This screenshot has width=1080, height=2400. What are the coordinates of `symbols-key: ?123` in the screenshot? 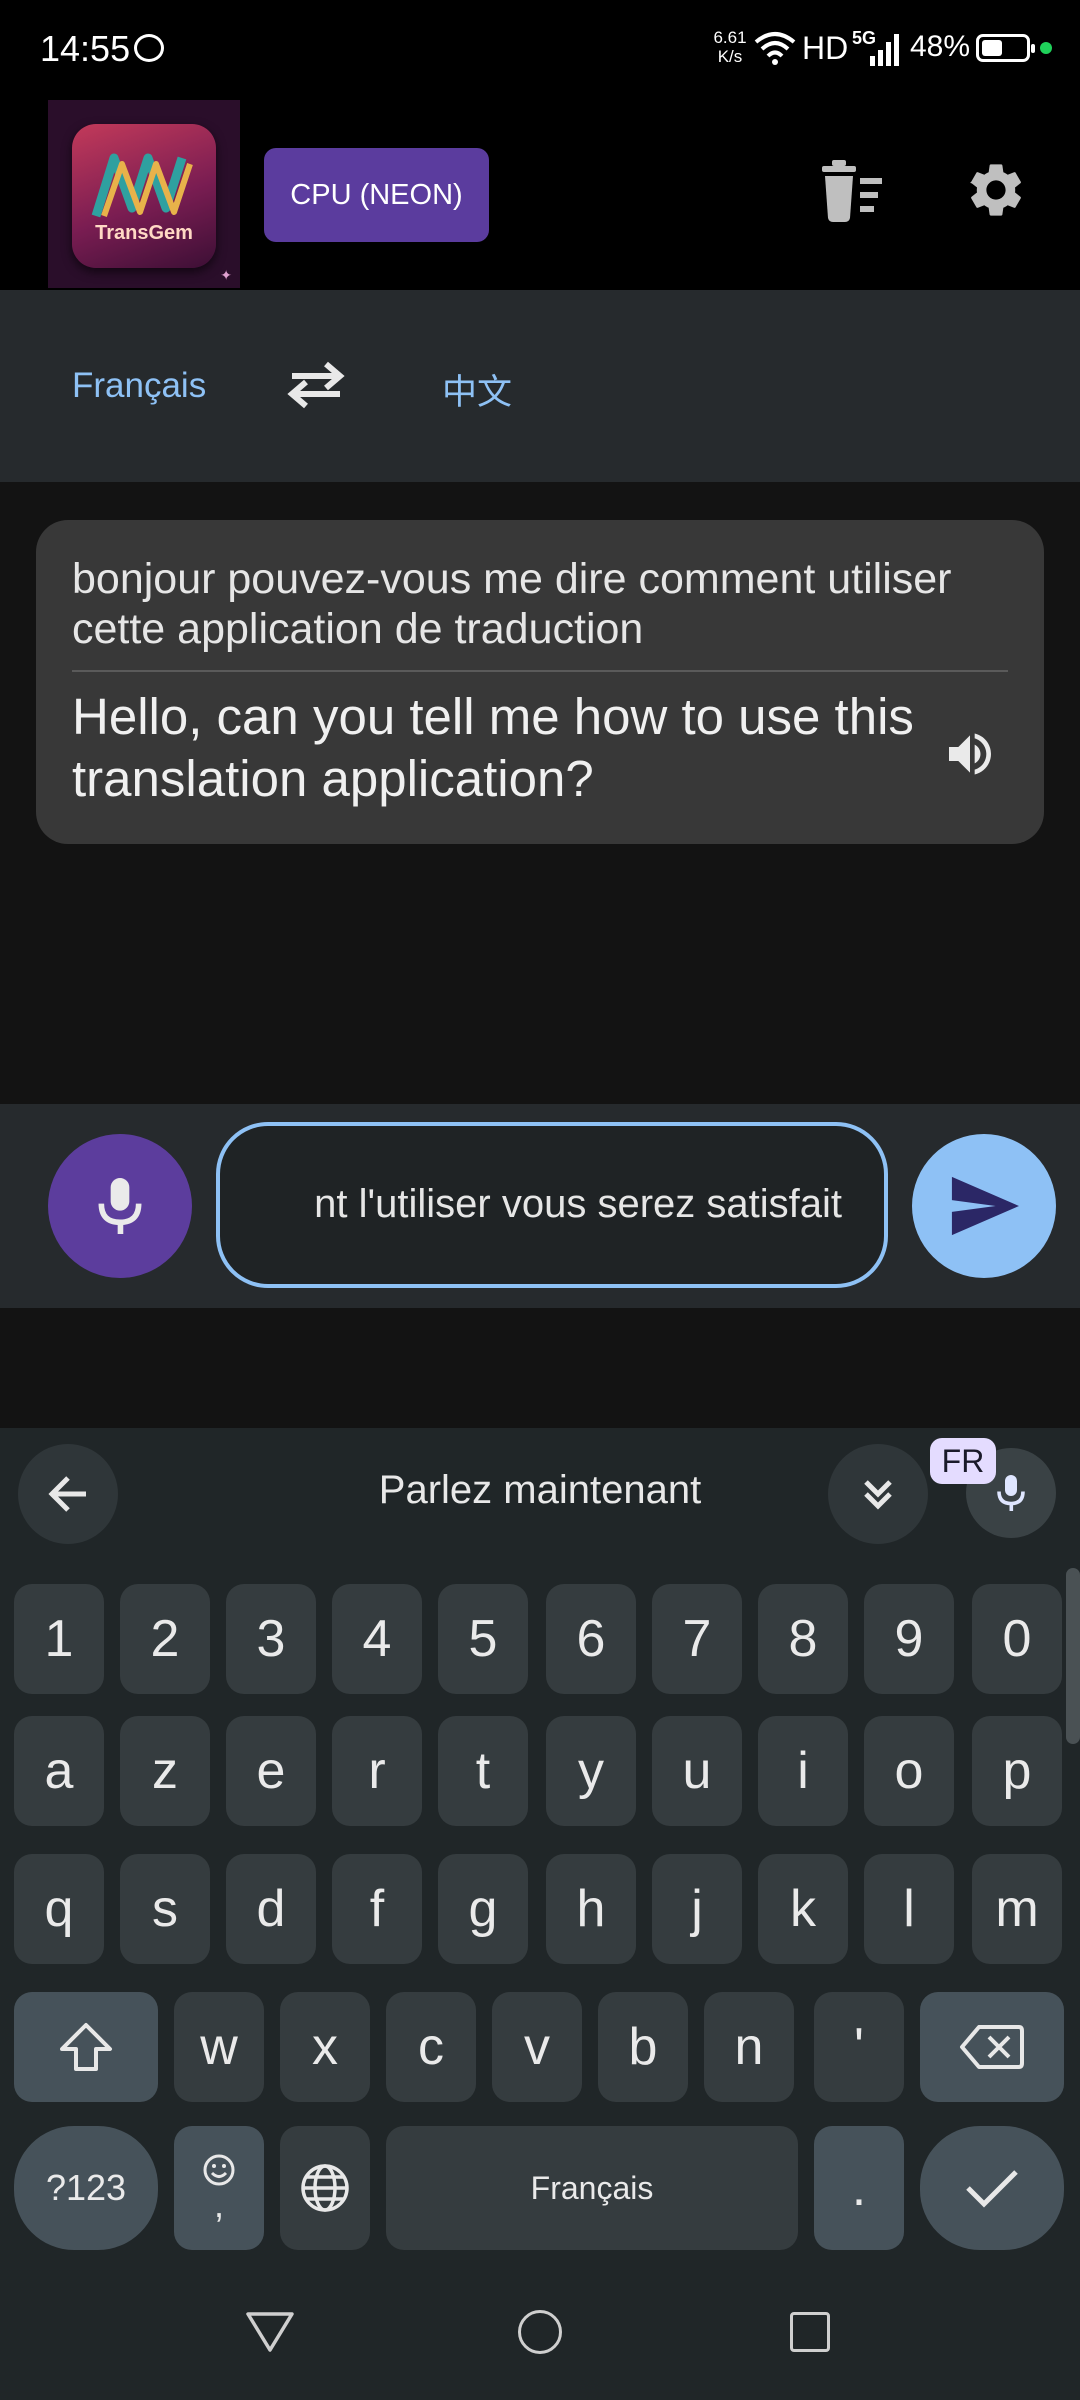 It's located at (86, 2188).